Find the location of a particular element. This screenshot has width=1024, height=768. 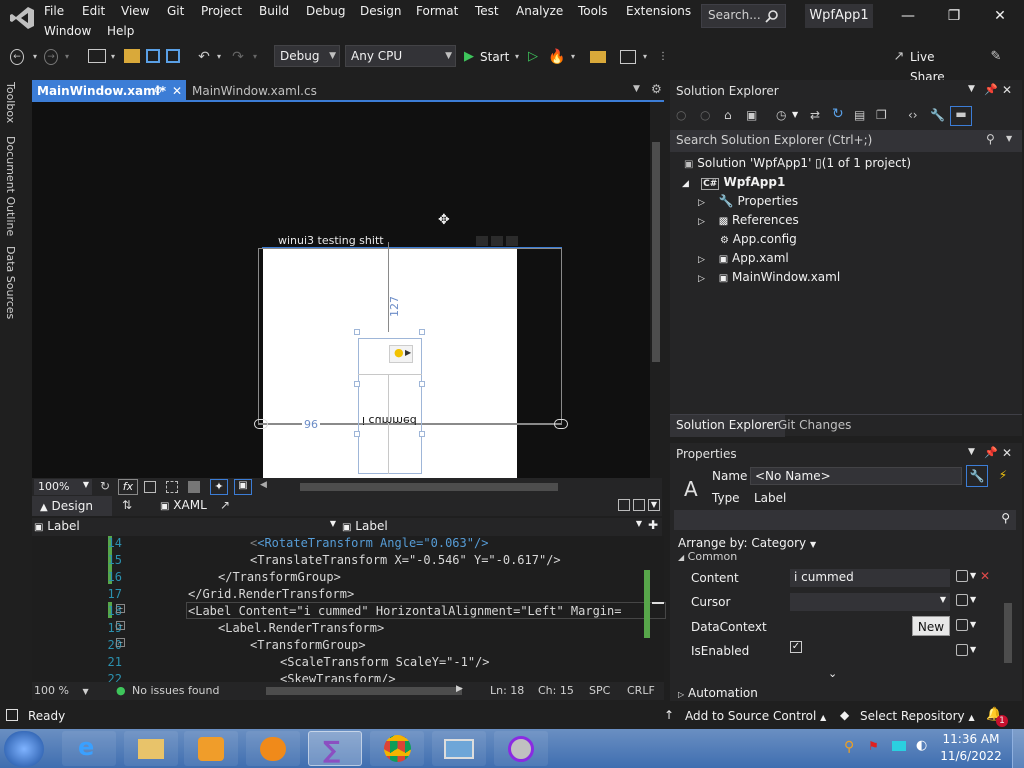

view-code-icon: ‹› is located at coordinates (913, 115).